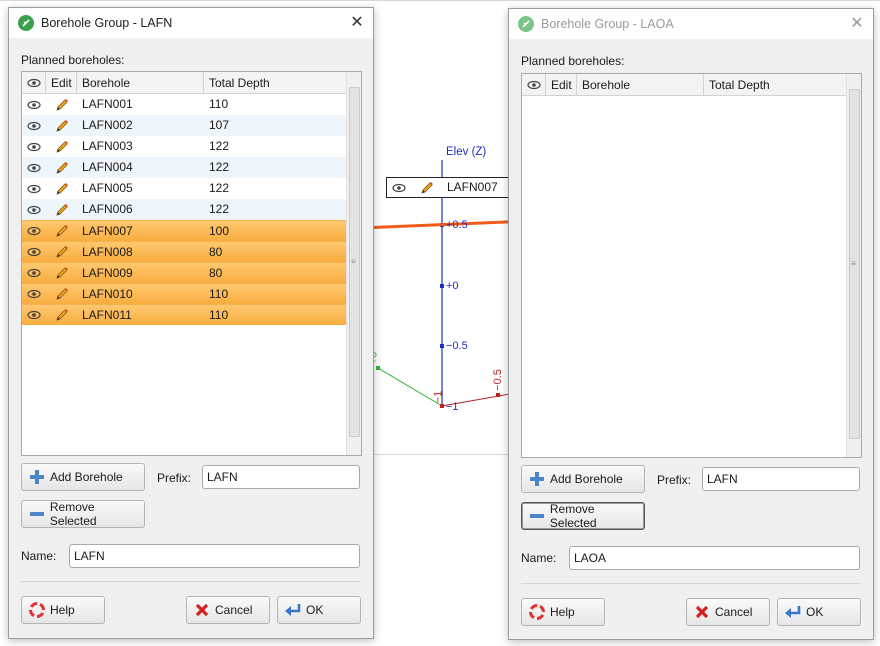 The image size is (880, 646). I want to click on minus-icon, so click(37, 514).